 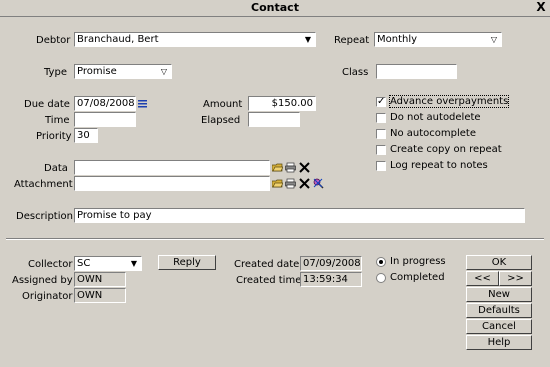 I want to click on originator-value: OWN, so click(x=90, y=295).